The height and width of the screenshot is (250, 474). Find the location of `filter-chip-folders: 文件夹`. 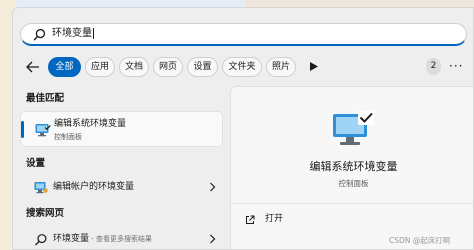

filter-chip-folders: 文件夹 is located at coordinates (242, 67).